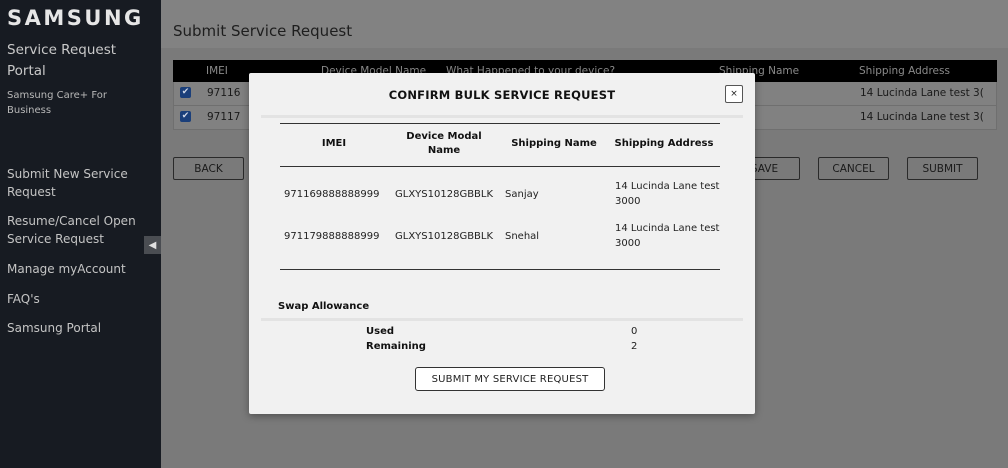 Image resolution: width=1008 pixels, height=468 pixels. What do you see at coordinates (853, 168) in the screenshot?
I see `cancel-button: CANCEL` at bounding box center [853, 168].